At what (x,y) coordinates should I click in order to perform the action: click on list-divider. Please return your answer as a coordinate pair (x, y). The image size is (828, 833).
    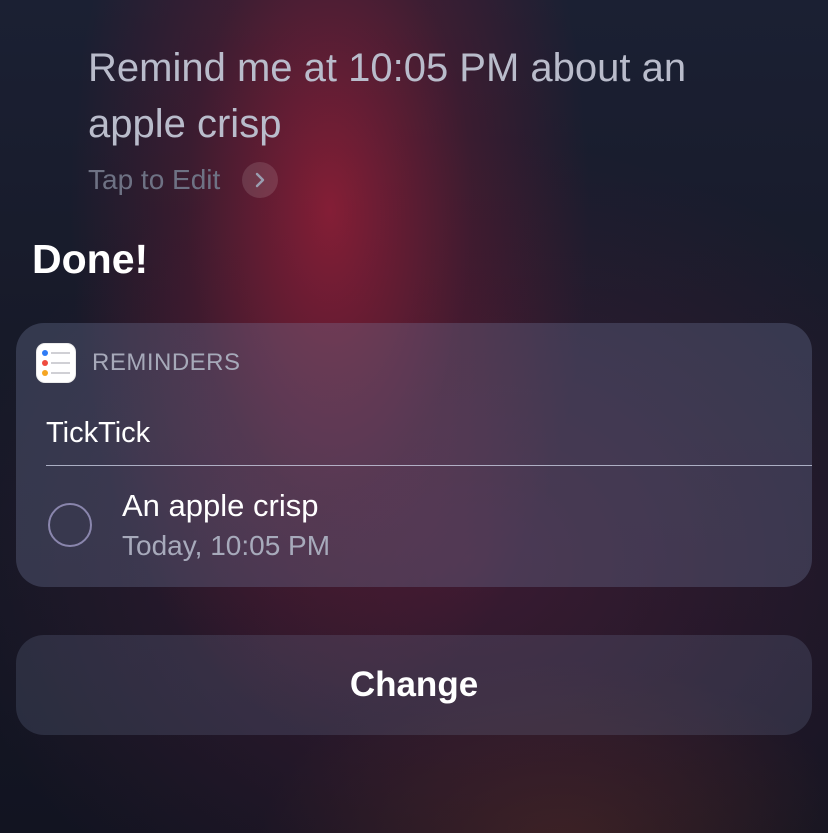
    Looking at the image, I should click on (429, 465).